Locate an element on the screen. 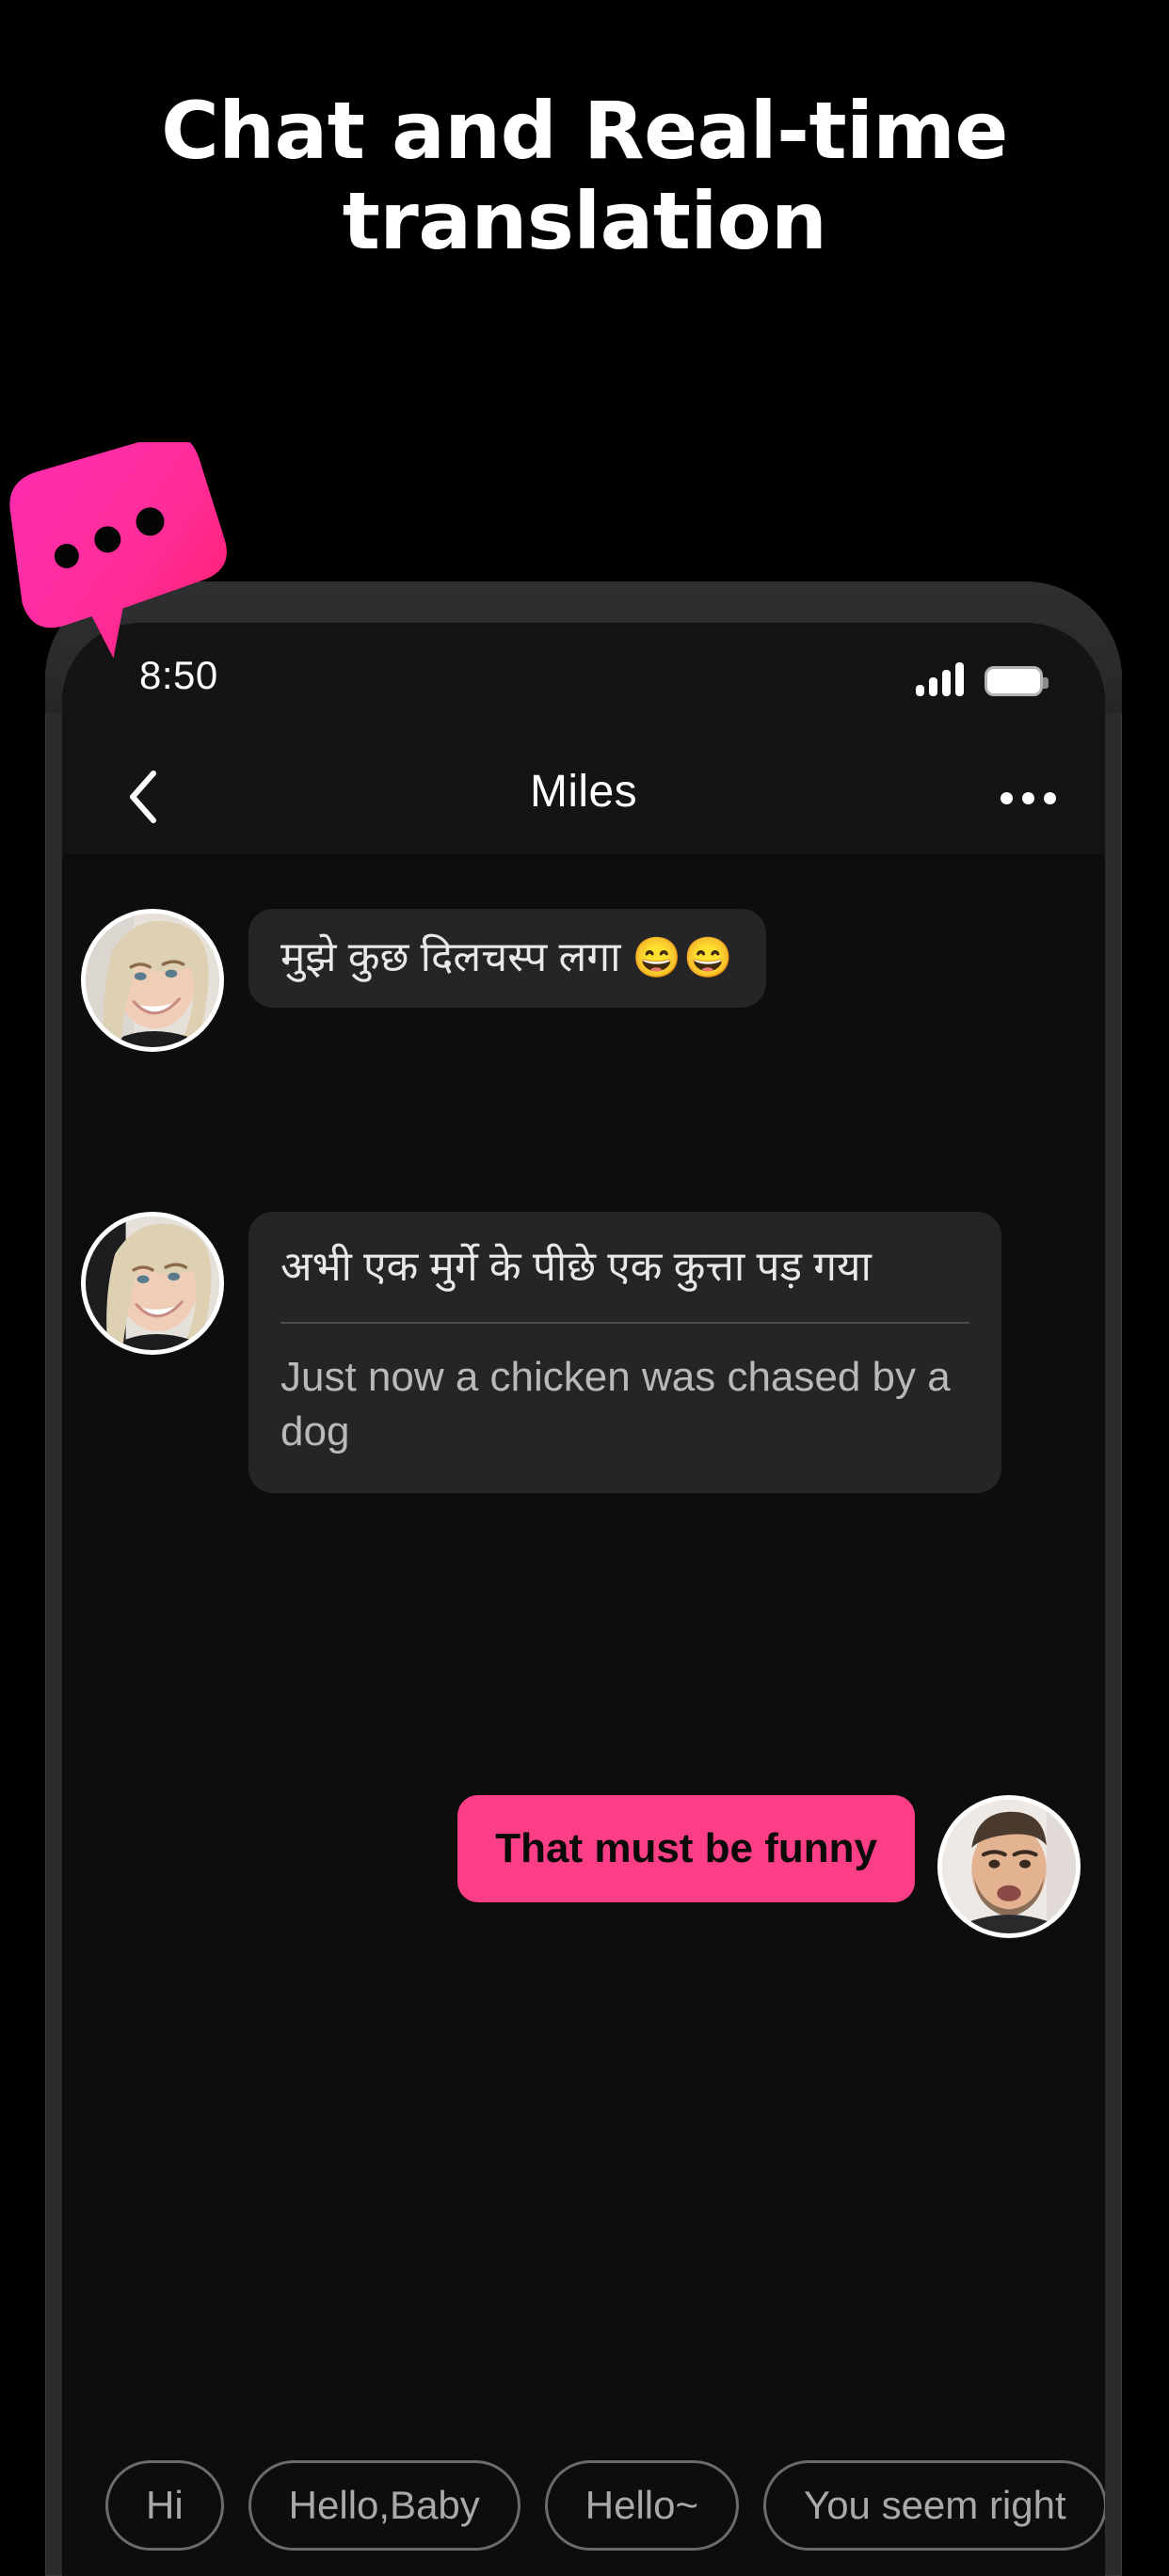  status-bar: 8:50 is located at coordinates (583, 682).